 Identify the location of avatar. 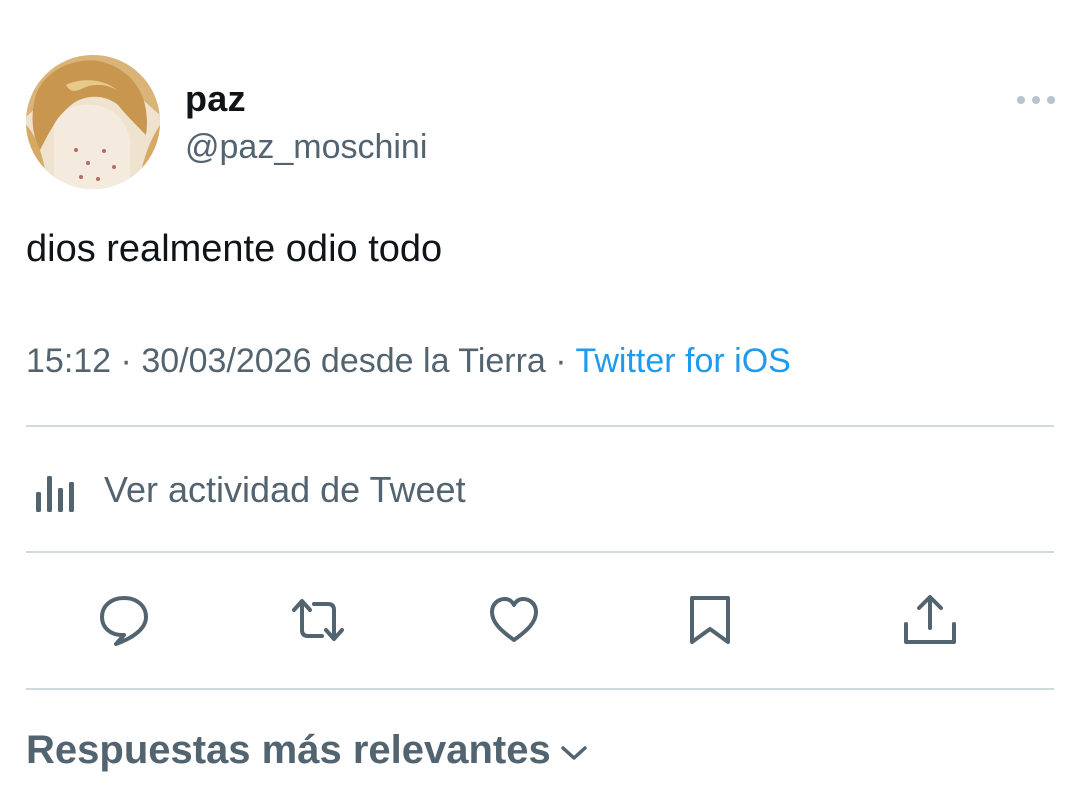
(93, 122).